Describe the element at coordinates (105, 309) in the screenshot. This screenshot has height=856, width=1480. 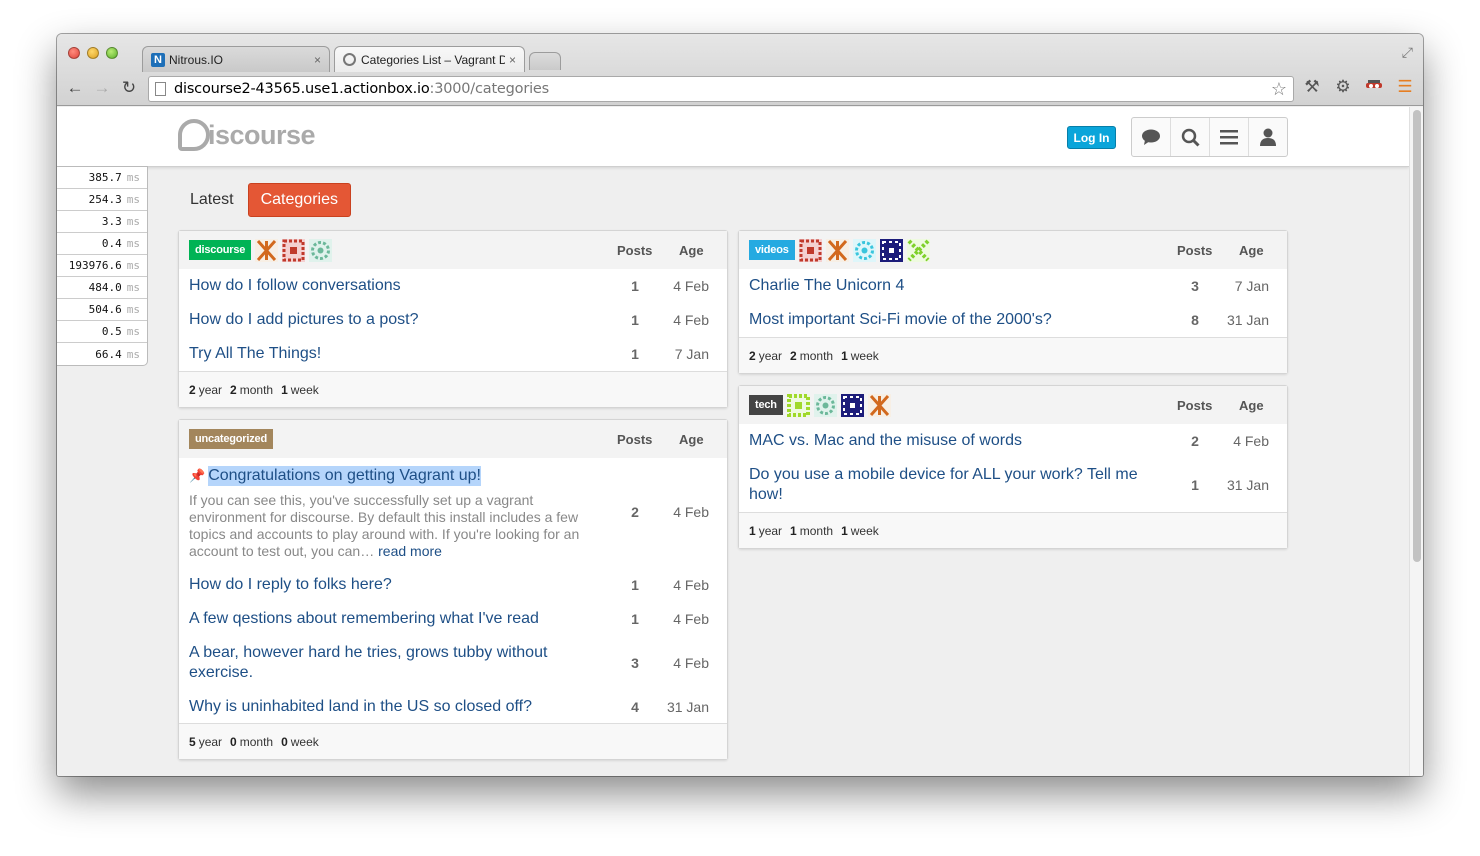
I see `timing-value: 504.6` at that location.